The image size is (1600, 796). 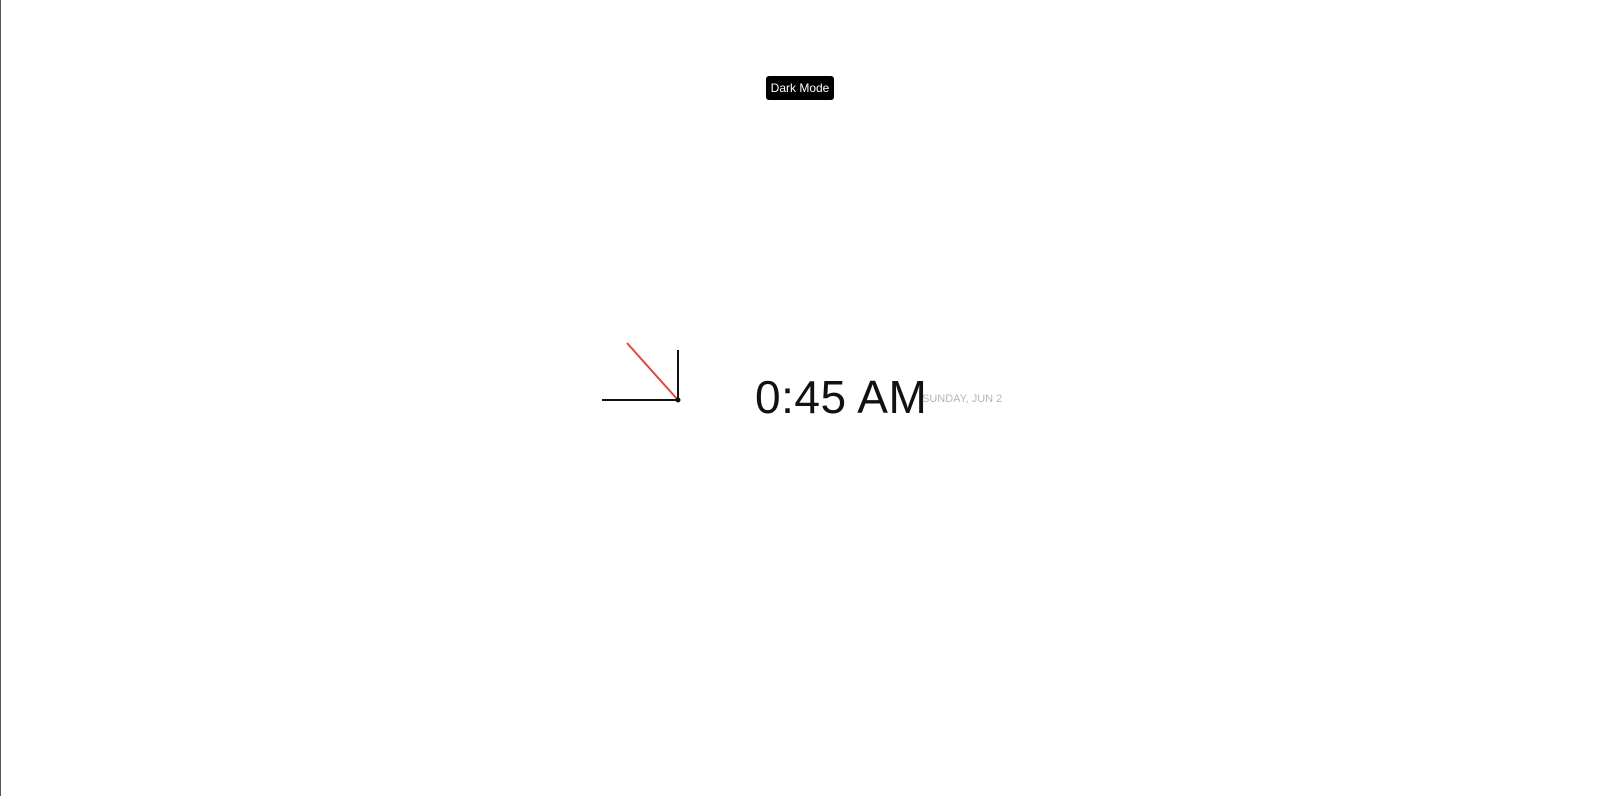 I want to click on second-hand, so click(x=652, y=371).